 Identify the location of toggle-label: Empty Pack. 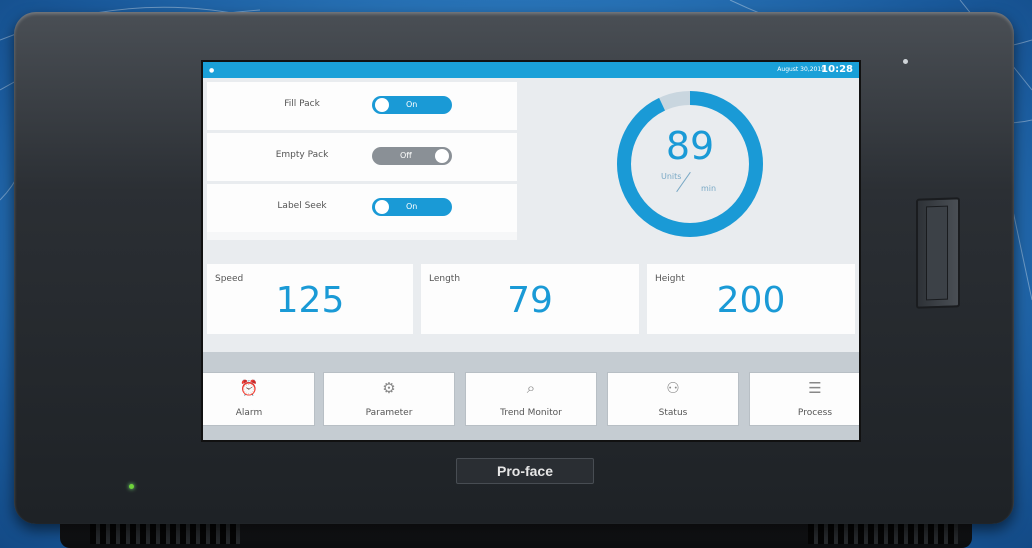
(302, 155).